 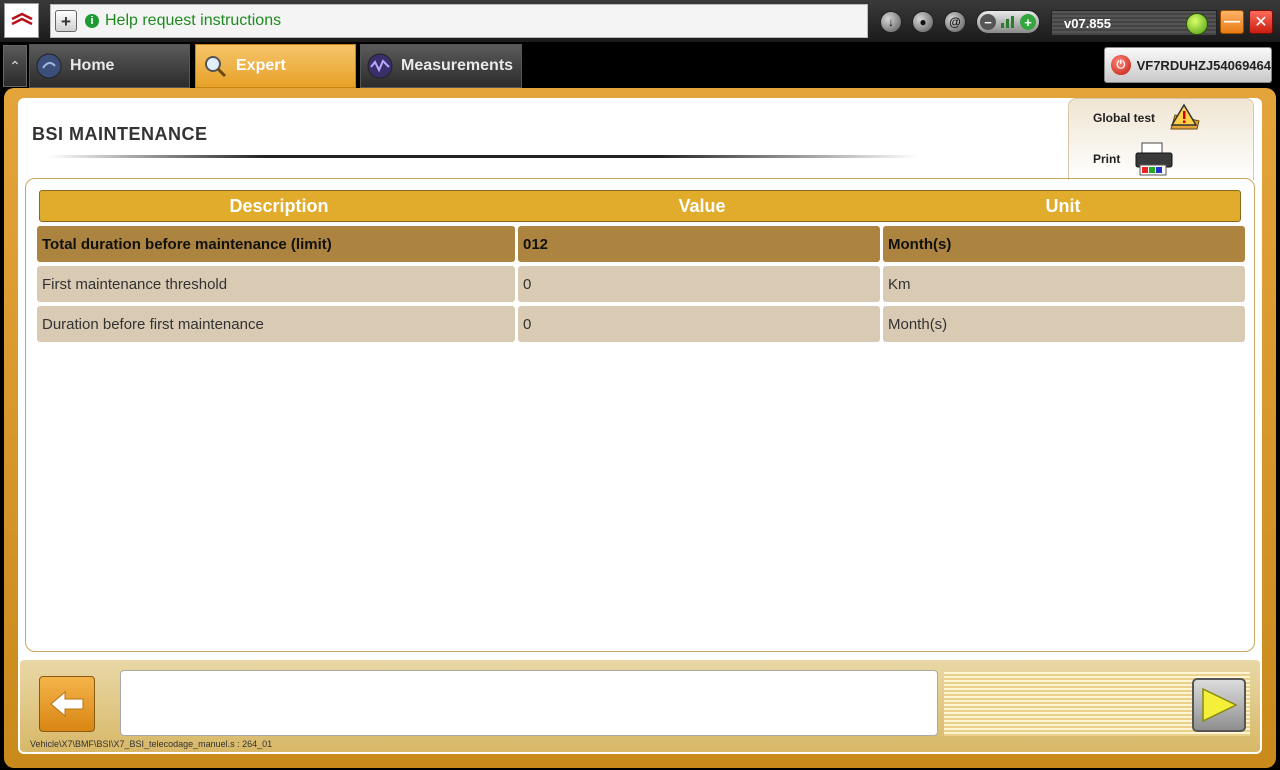 What do you see at coordinates (1028, 22) in the screenshot?
I see `volume-up-icon: +` at bounding box center [1028, 22].